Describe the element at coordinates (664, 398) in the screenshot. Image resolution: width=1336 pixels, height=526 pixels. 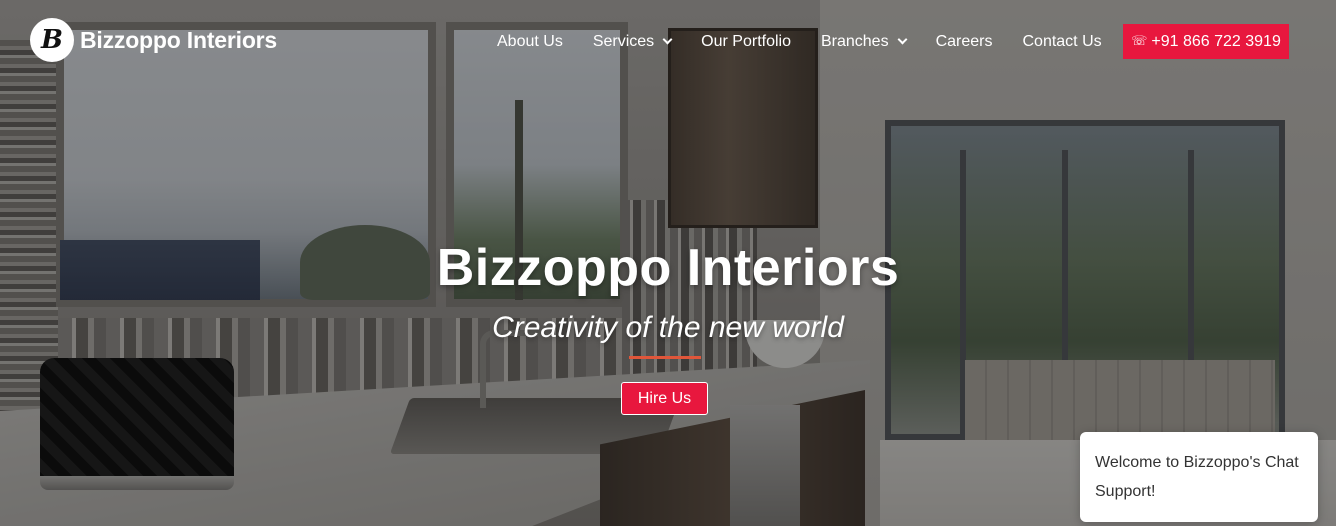
I see `hire-us-button: Hire Us` at that location.